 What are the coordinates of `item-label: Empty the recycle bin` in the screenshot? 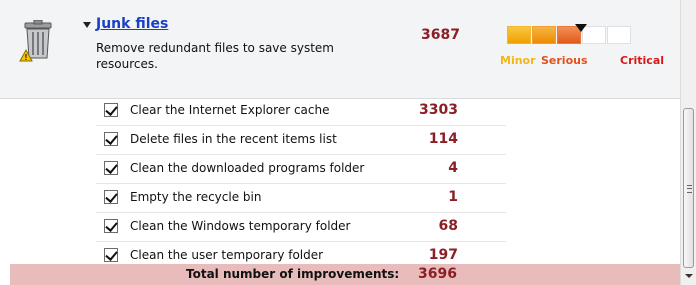 It's located at (196, 197).